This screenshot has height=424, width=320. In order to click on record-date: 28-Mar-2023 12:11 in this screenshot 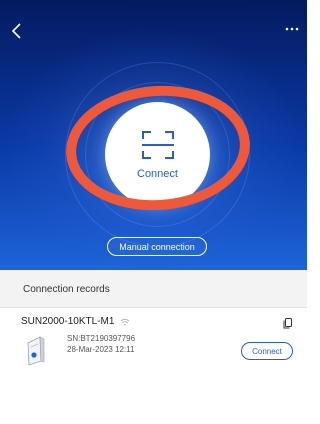, I will do `click(101, 349)`.